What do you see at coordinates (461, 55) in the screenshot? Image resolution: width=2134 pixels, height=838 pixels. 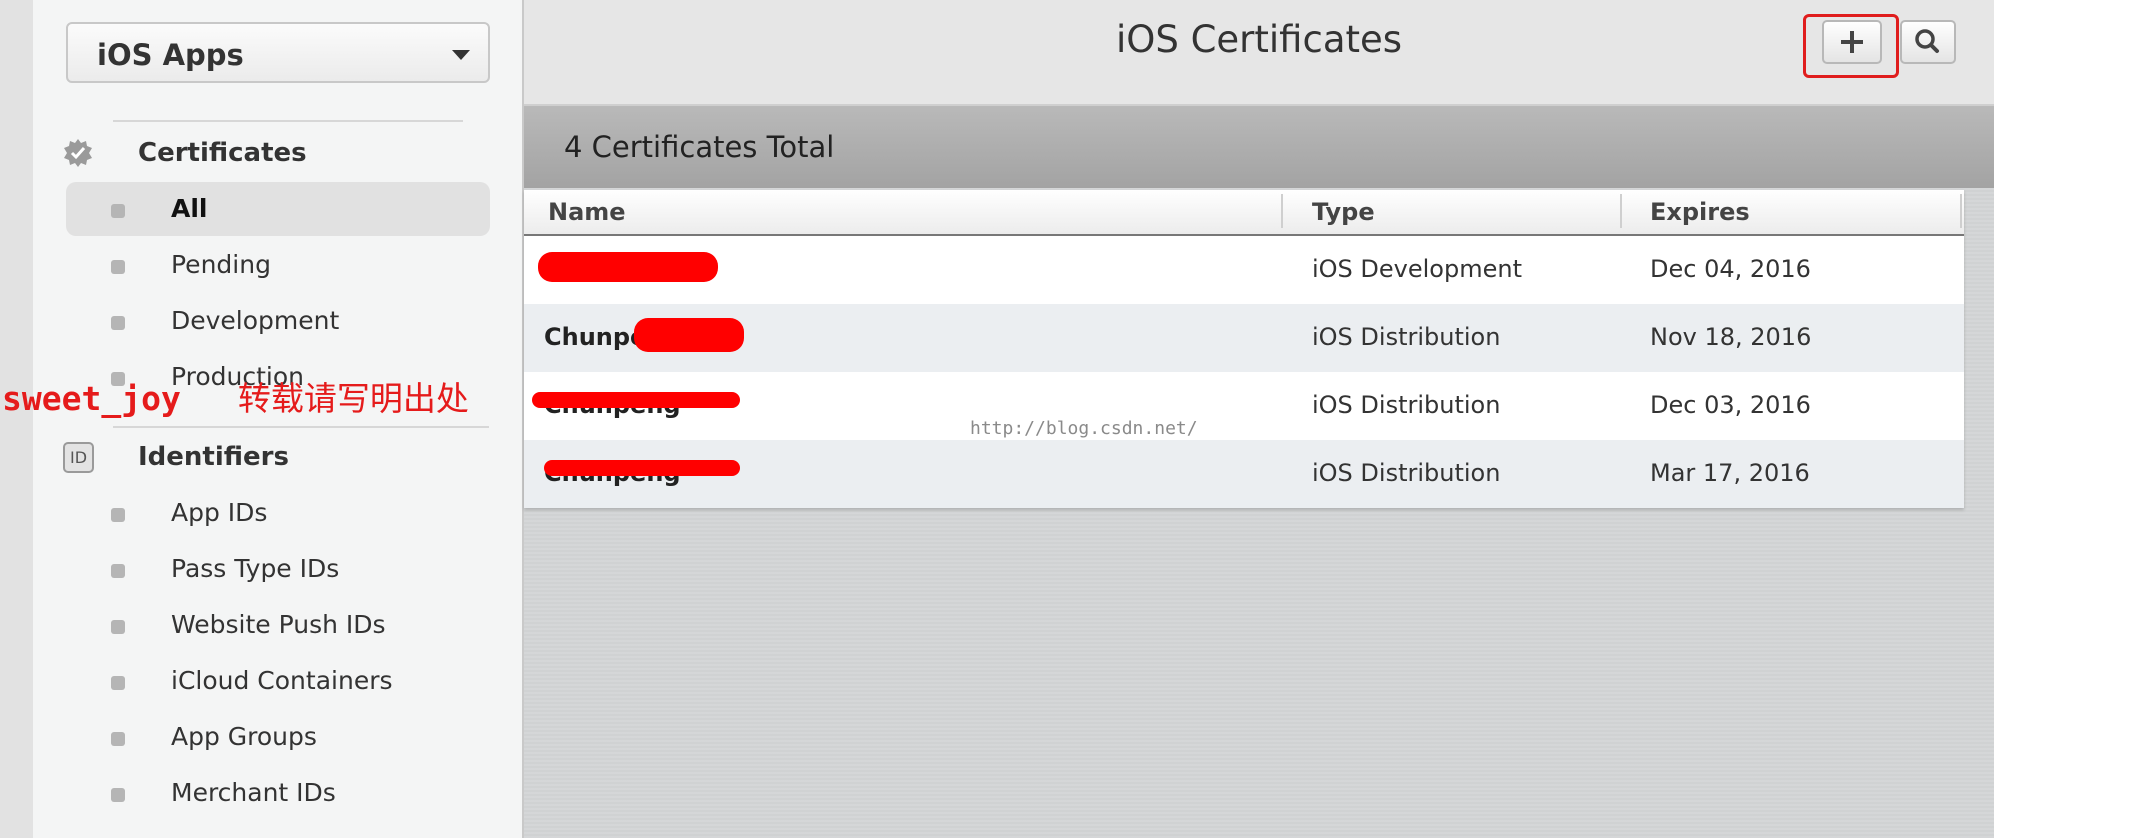 I see `chevron-down-icon` at bounding box center [461, 55].